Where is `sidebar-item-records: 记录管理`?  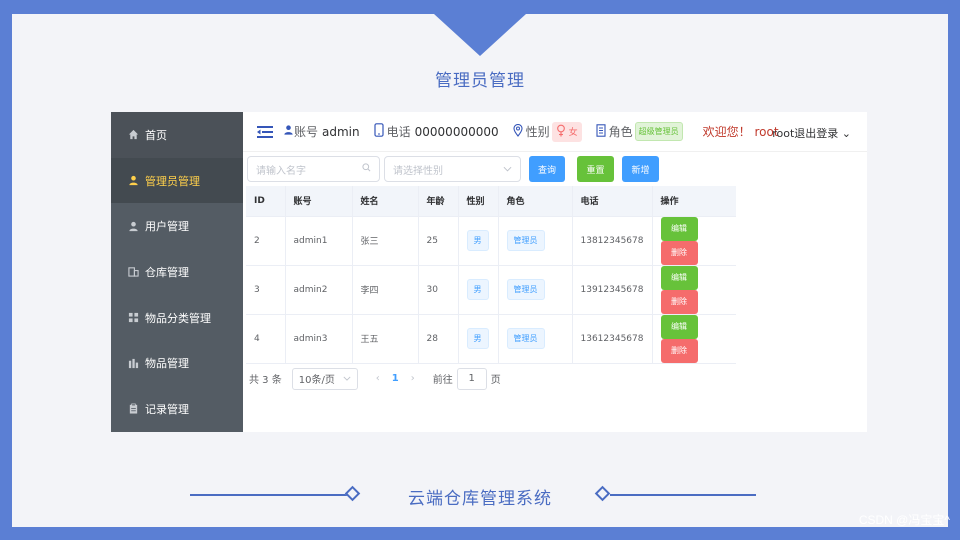 sidebar-item-records: 记录管理 is located at coordinates (177, 409).